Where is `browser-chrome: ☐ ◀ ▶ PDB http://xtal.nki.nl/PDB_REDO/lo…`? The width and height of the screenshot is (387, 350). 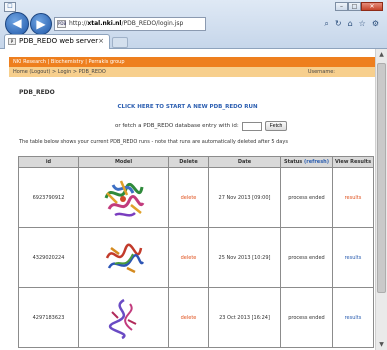 browser-chrome: ☐ ◀ ▶ PDB http://xtal.nki.nl/PDB_REDO/lo… is located at coordinates (193, 24).